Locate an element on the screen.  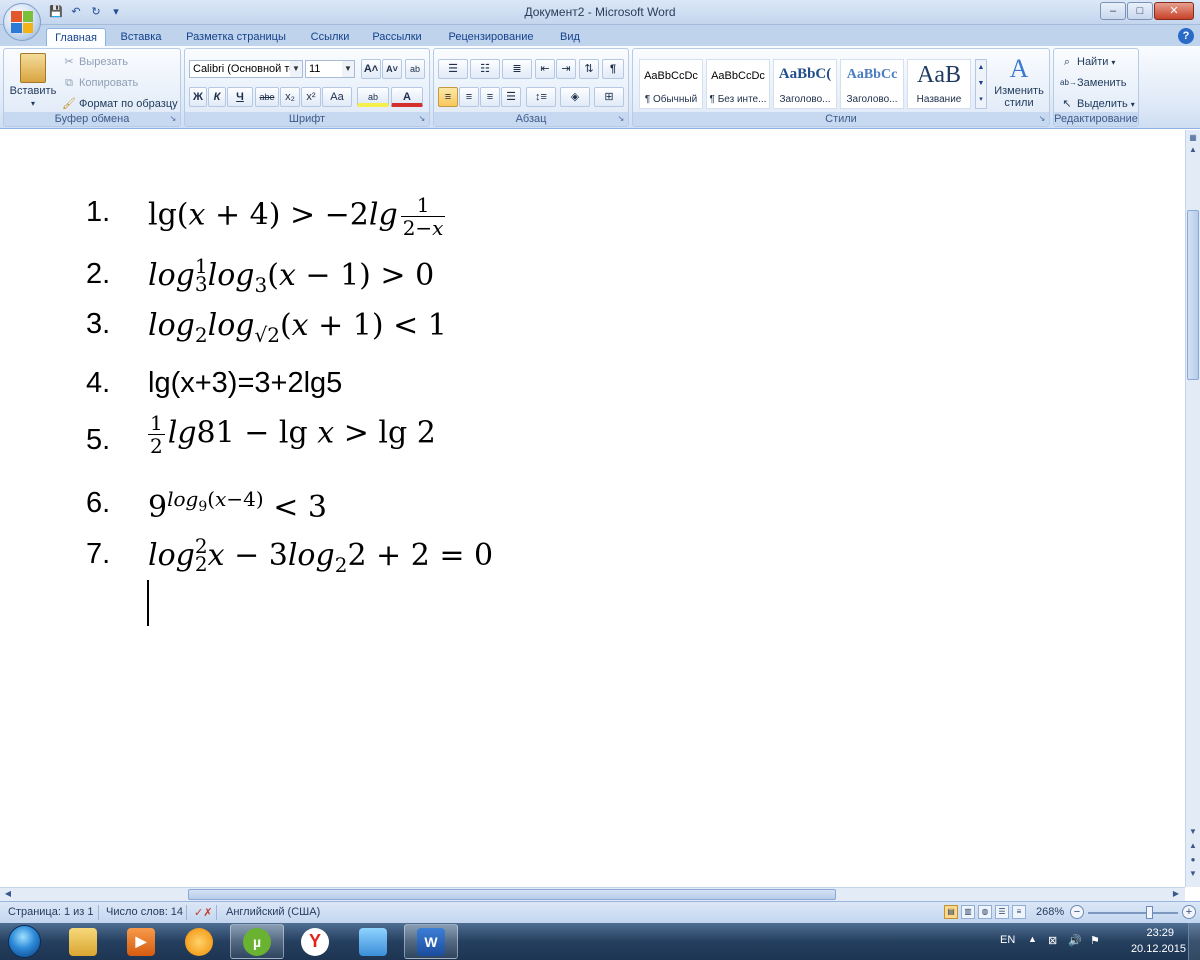
change-styles-button: A Изменить стили is located at coordinates (1019, 82).